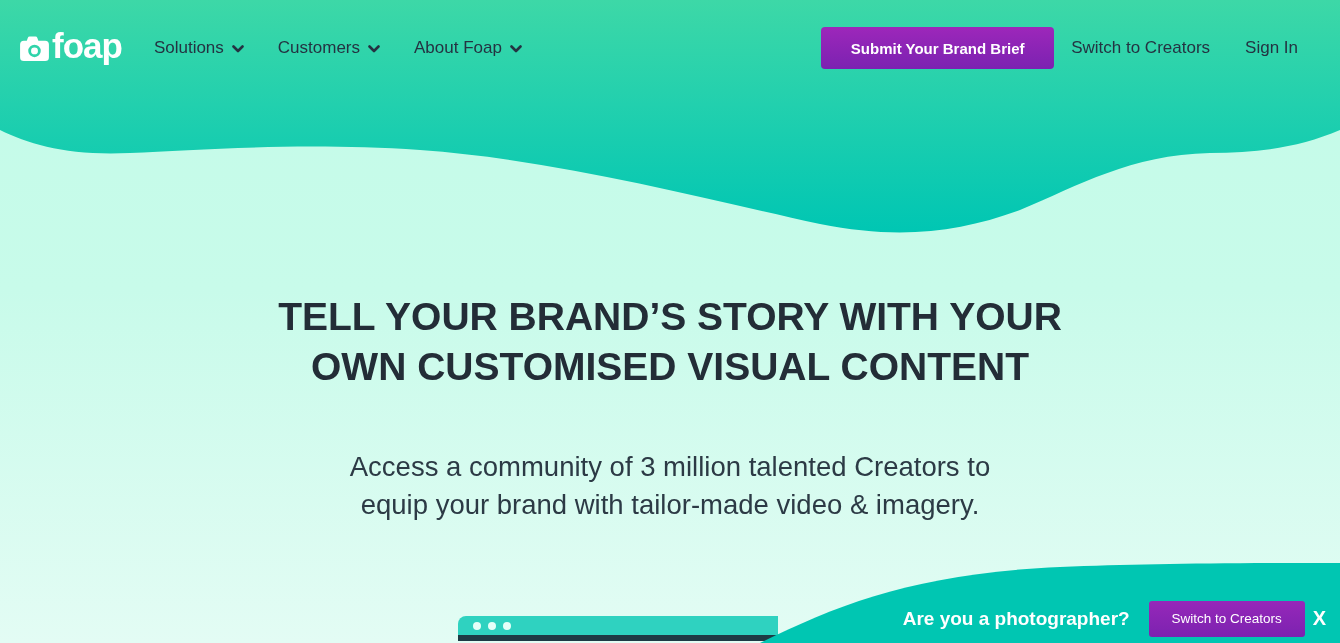 Image resolution: width=1340 pixels, height=643 pixels. Describe the element at coordinates (34, 48) in the screenshot. I see `camera-icon` at that location.